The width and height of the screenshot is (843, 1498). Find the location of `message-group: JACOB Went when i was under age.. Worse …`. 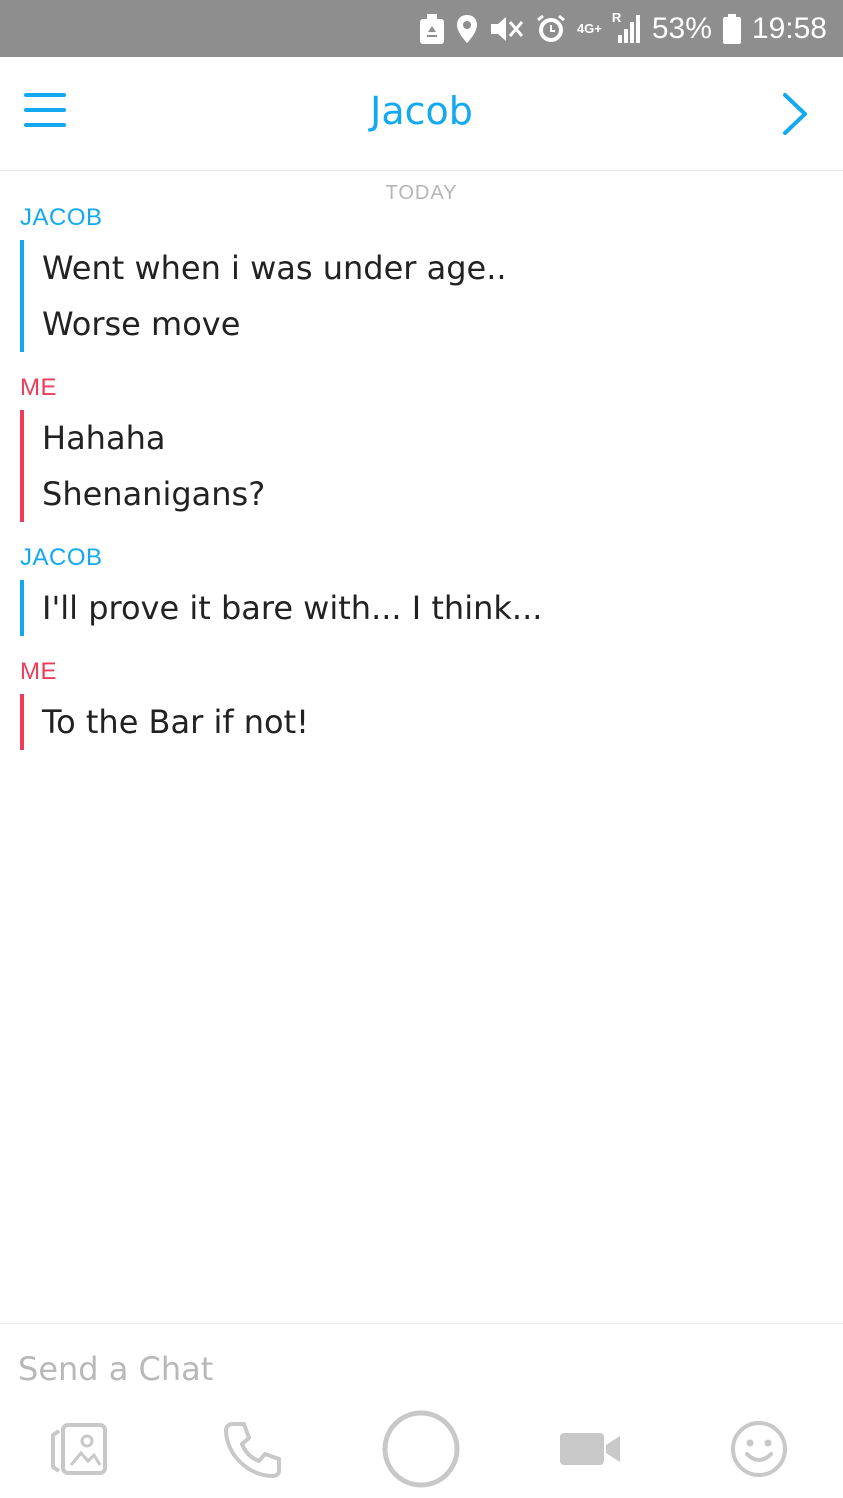

message-group: JACOB Went when i was under age.. Worse … is located at coordinates (421, 278).